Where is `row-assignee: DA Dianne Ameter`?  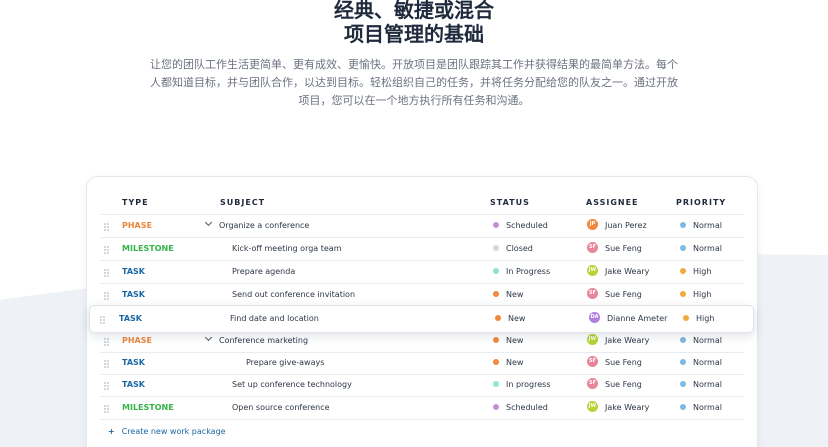
row-assignee: DA Dianne Ameter is located at coordinates (628, 319).